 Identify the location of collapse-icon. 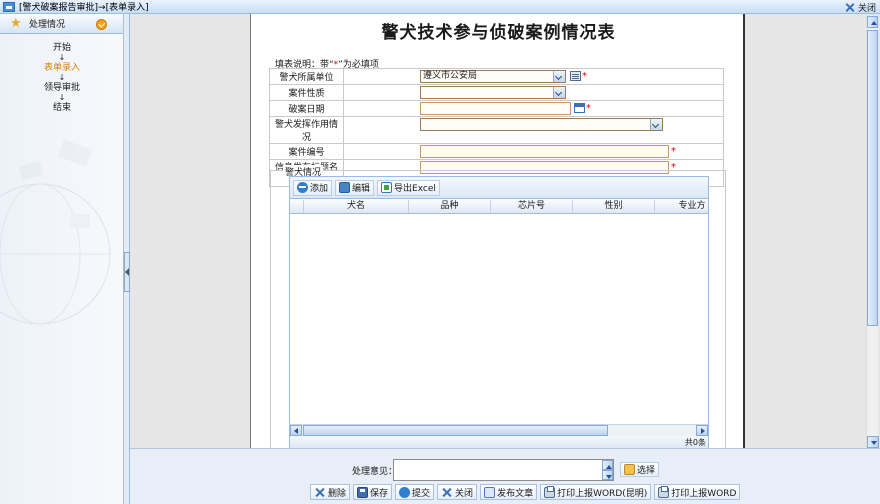
(101, 24).